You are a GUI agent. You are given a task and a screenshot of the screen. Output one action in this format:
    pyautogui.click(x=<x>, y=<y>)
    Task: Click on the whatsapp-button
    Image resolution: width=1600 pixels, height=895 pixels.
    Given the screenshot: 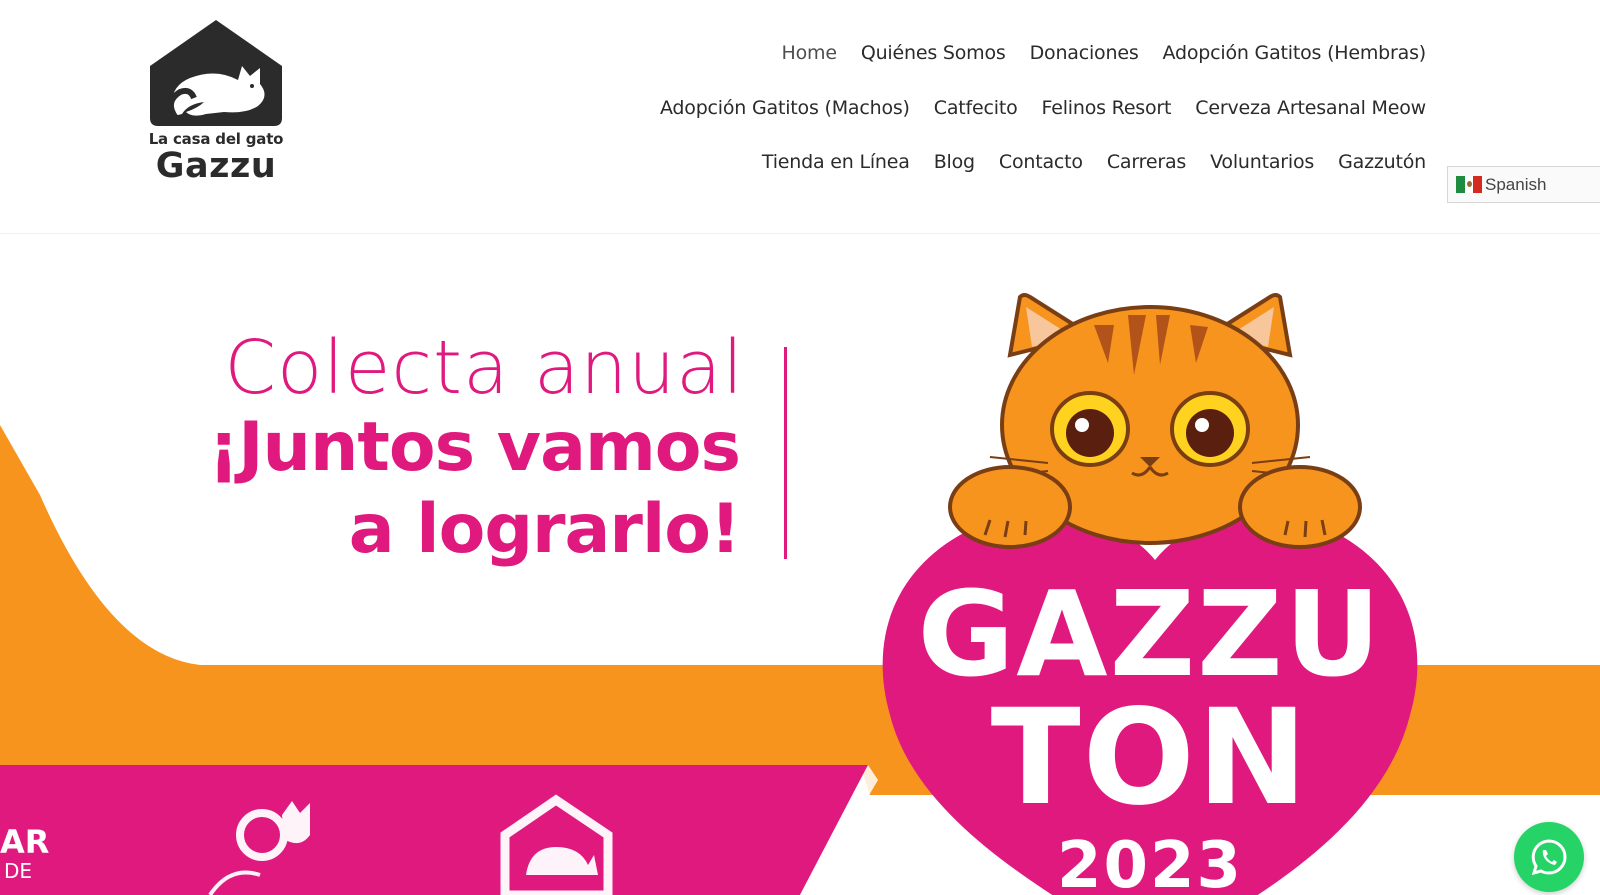 What is the action you would take?
    pyautogui.click(x=1549, y=857)
    